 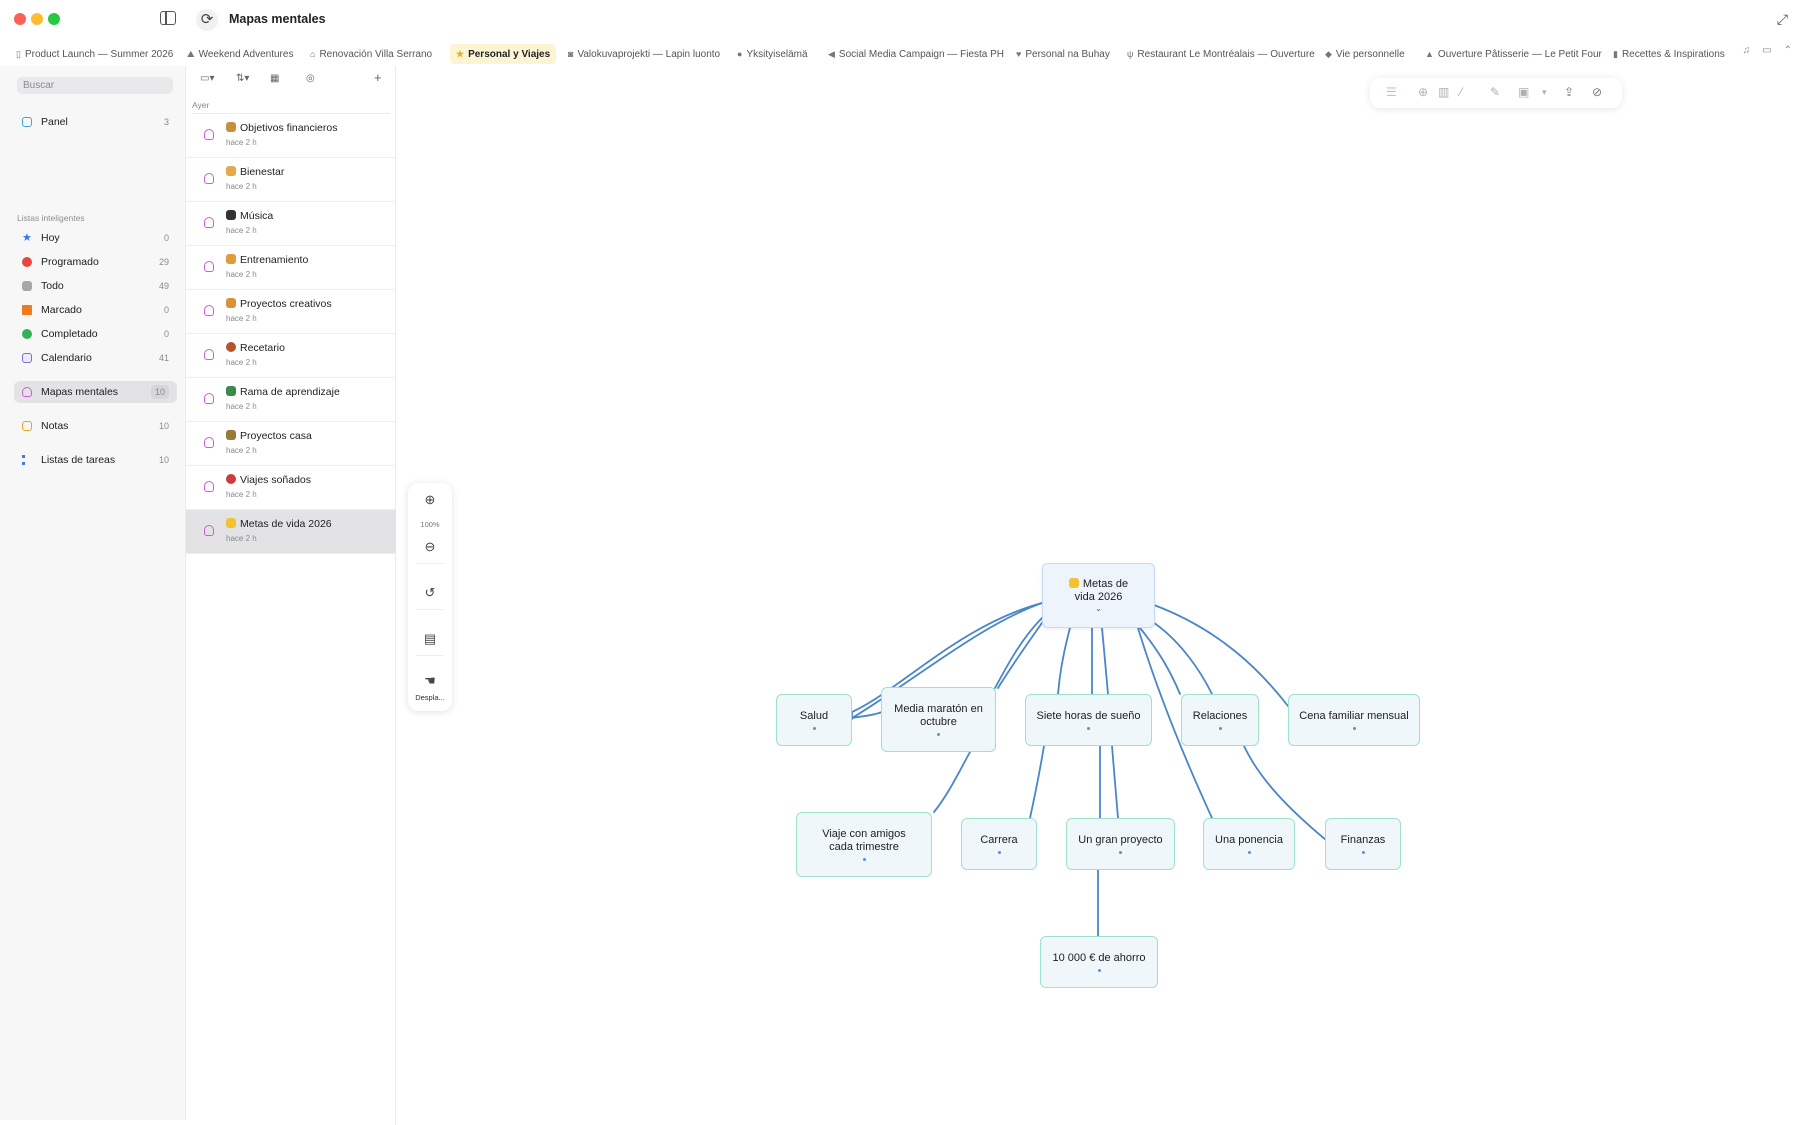 I want to click on zoom-out-icon: ⊖, so click(x=430, y=547).